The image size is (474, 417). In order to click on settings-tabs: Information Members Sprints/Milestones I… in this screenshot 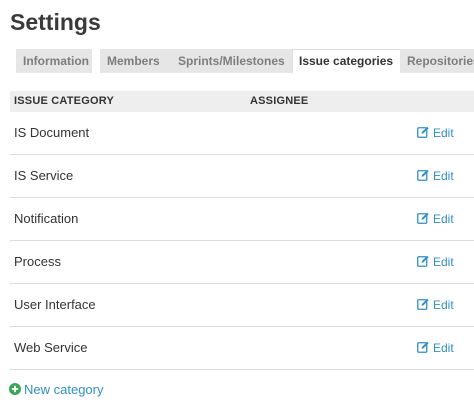, I will do `click(245, 61)`.